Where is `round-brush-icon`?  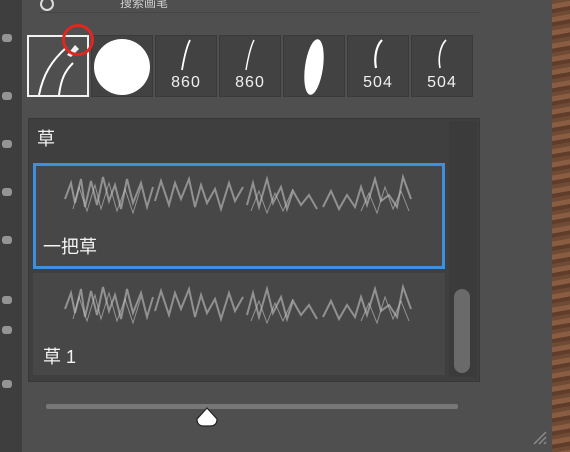
round-brush-icon is located at coordinates (122, 67).